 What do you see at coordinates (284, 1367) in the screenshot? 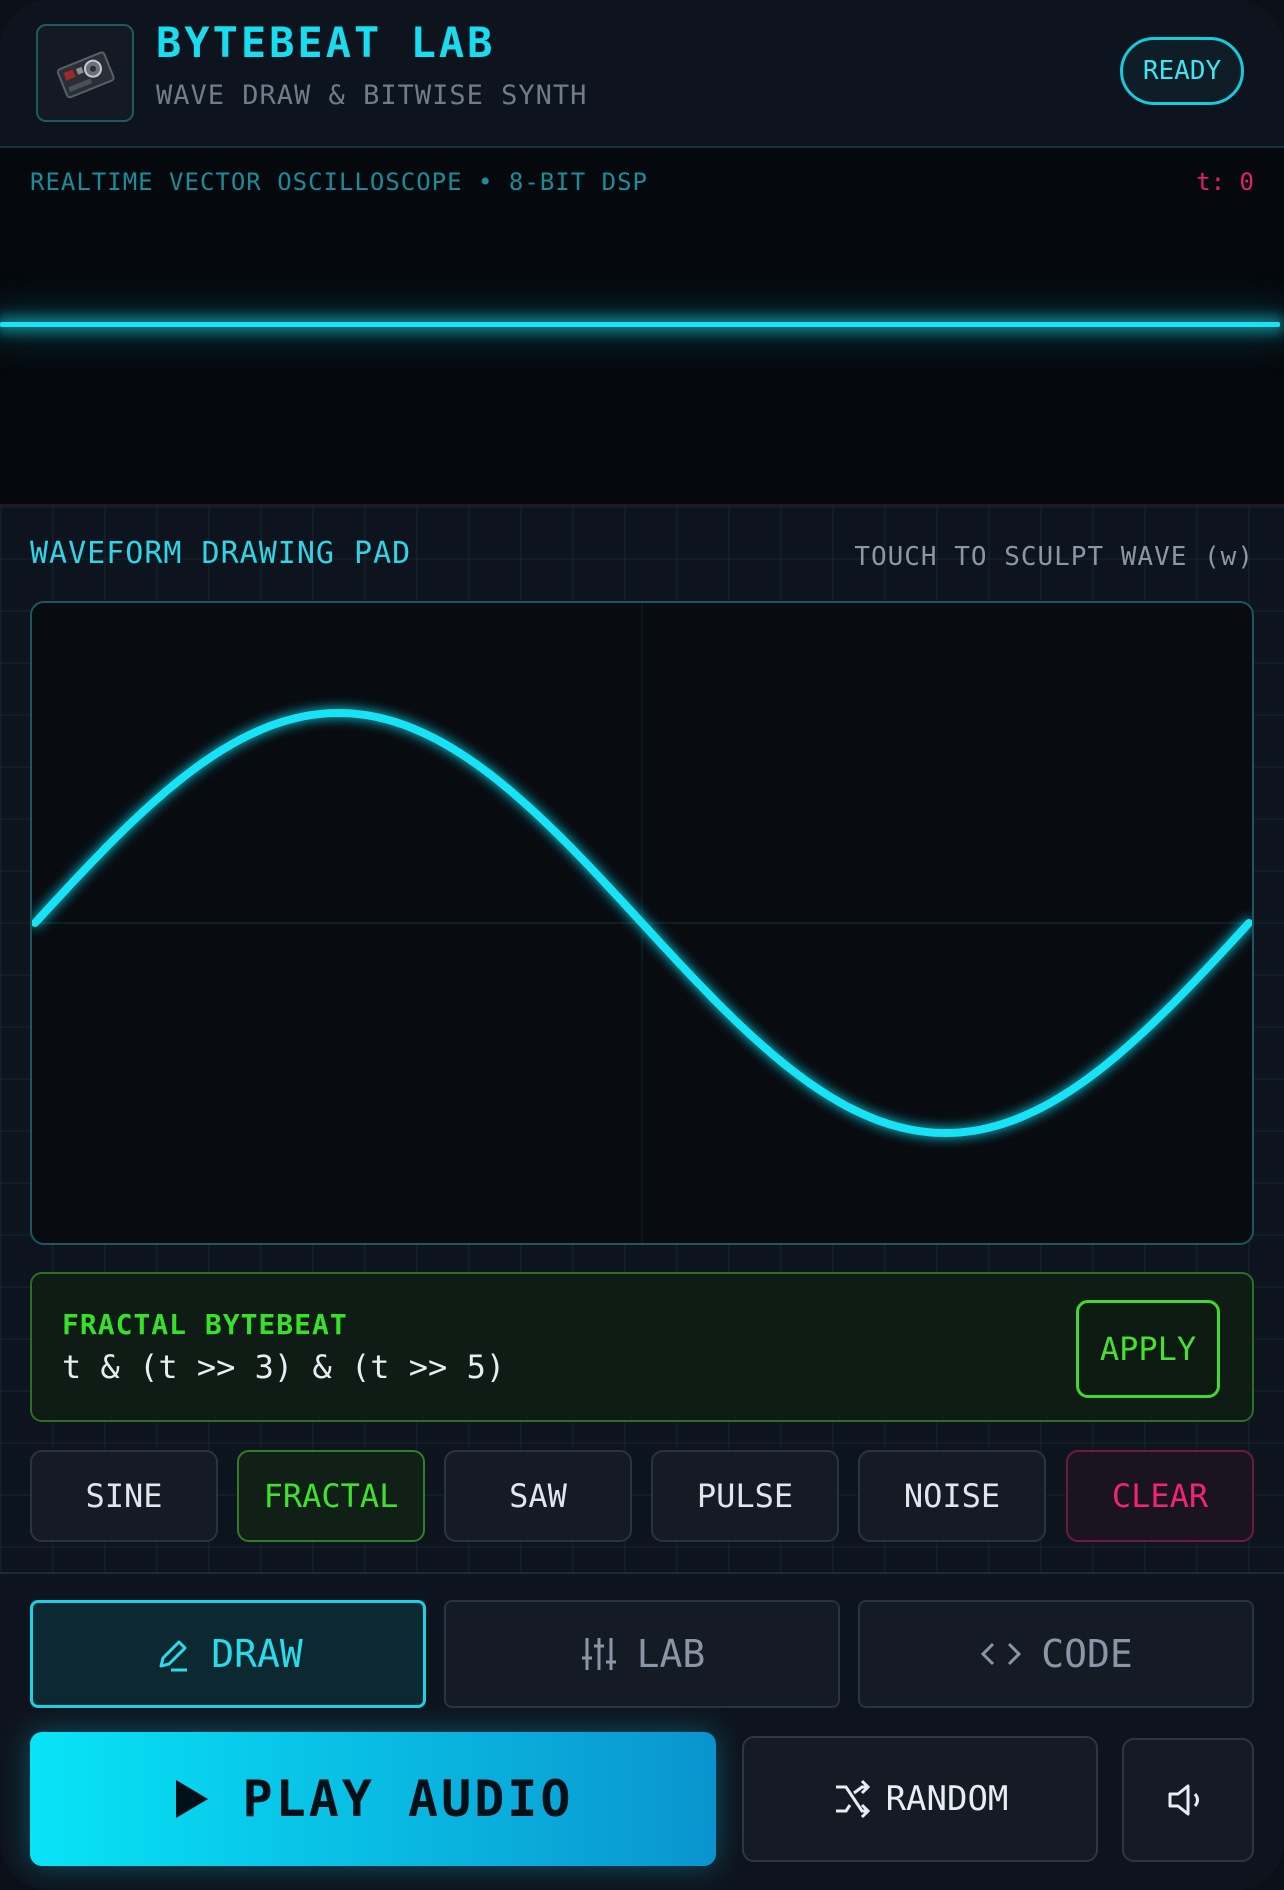
I see `formula-expression: t & (t >> 3) & (t >> 5)` at bounding box center [284, 1367].